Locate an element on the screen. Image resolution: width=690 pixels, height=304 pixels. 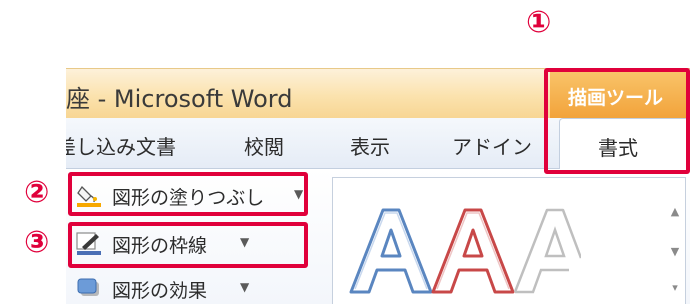
tab-view: 表示 is located at coordinates (370, 145).